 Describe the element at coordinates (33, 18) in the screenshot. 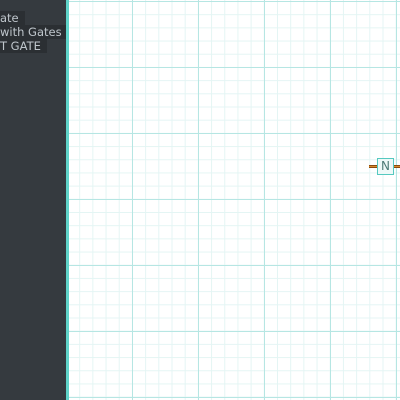

I see `sidebar-item-gate: ate` at that location.